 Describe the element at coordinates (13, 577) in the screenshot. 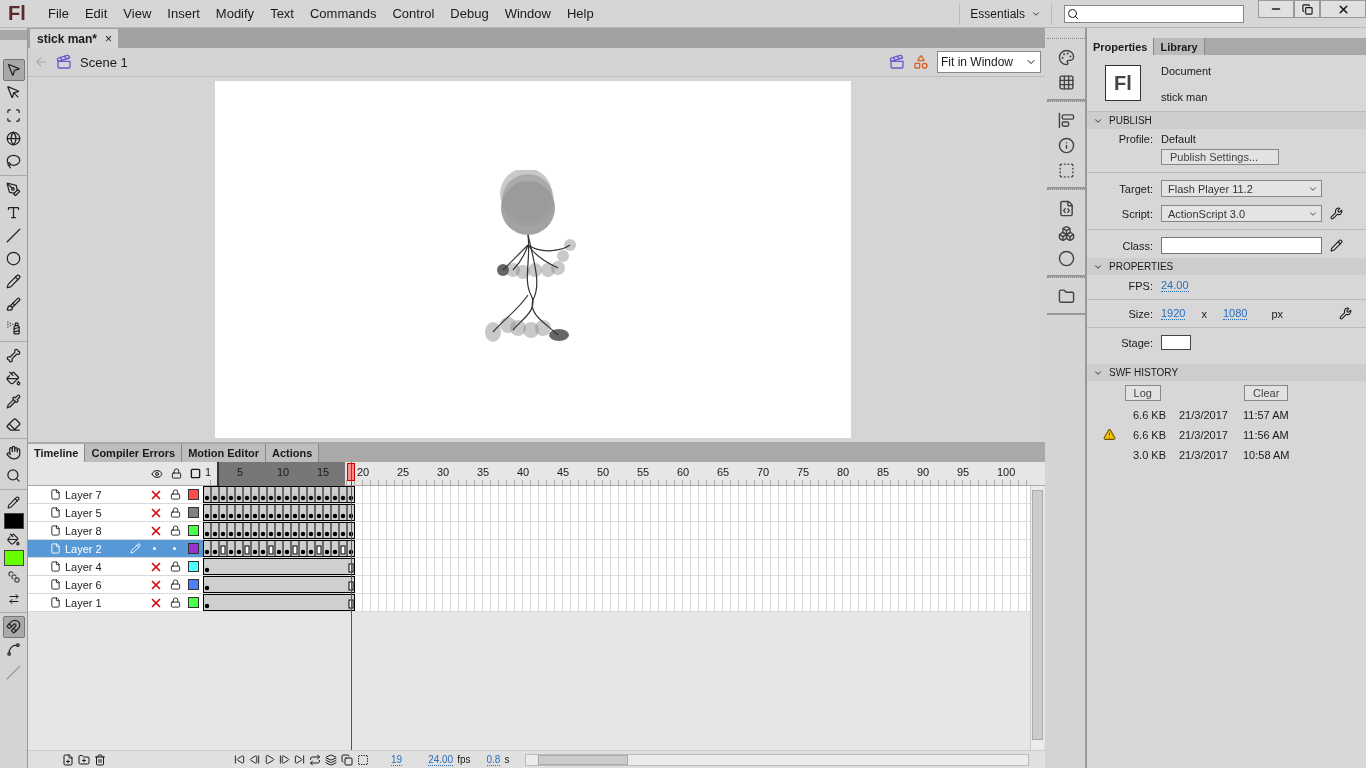

I see `default-colors-icon` at that location.